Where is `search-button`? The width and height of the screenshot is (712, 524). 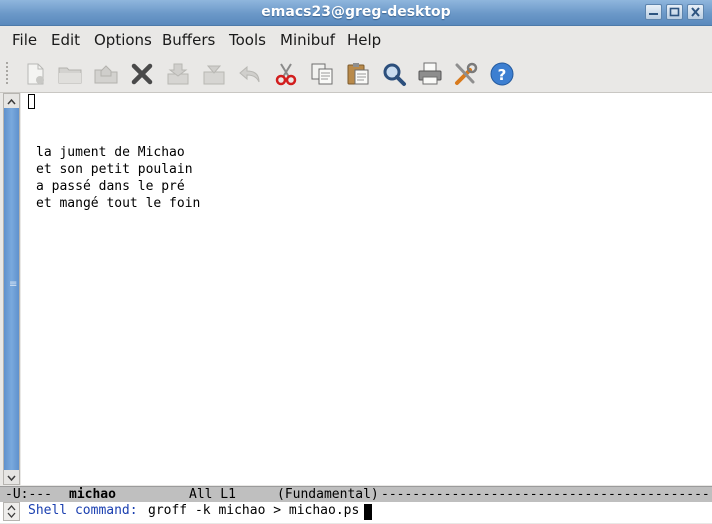 search-button is located at coordinates (394, 74).